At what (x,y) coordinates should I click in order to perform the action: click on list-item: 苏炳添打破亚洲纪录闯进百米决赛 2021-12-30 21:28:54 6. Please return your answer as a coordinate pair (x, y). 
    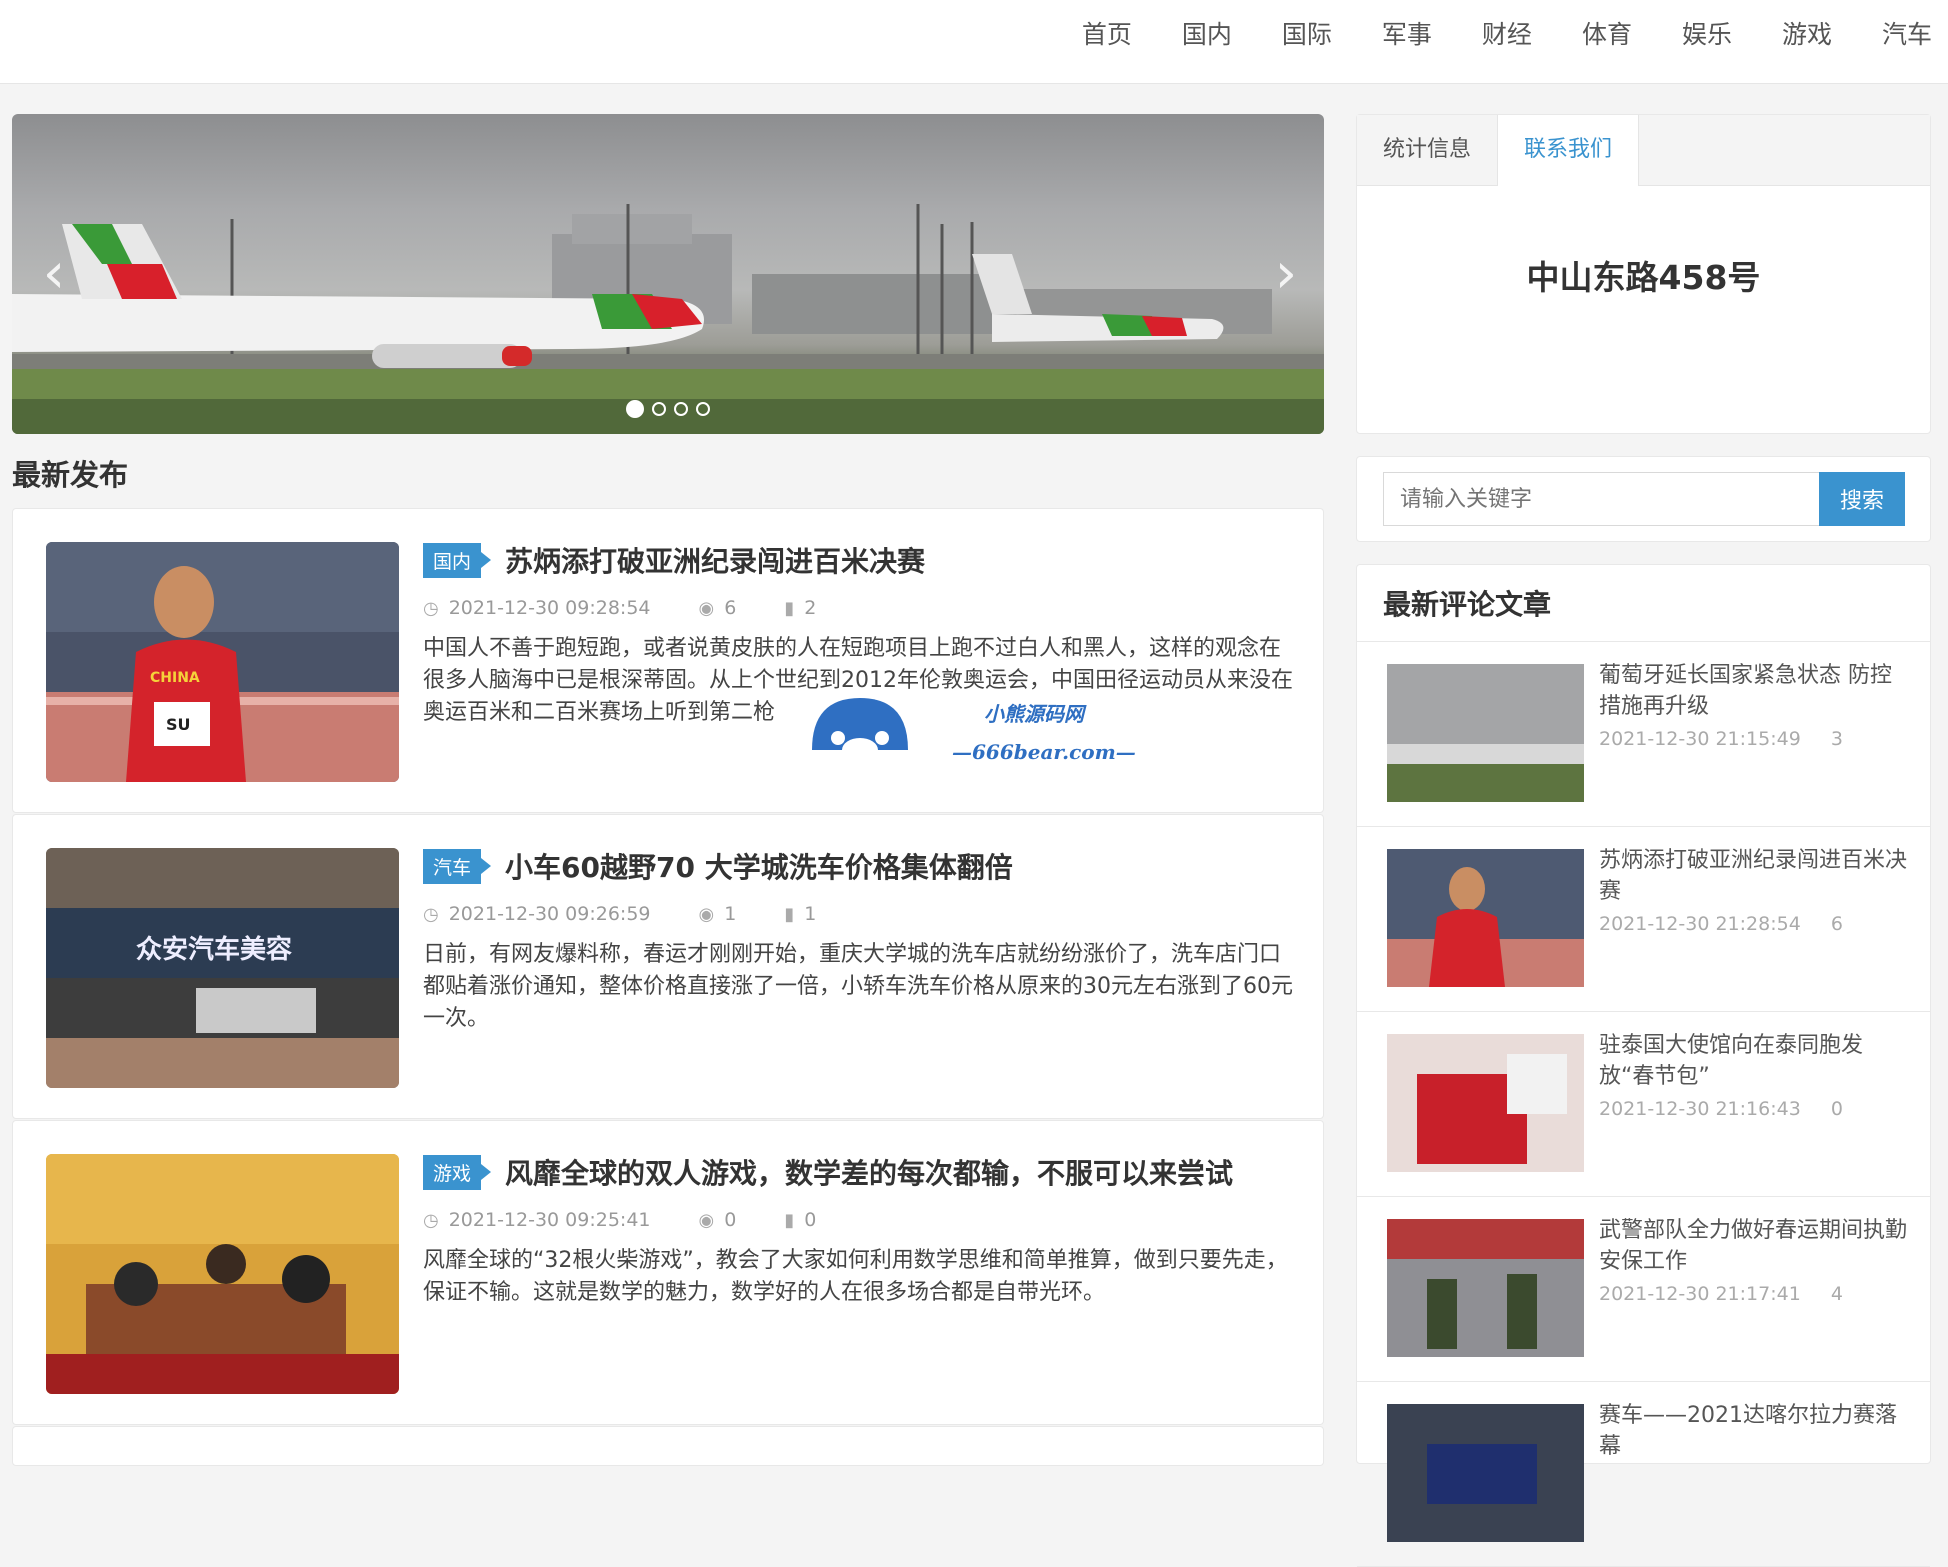
    Looking at the image, I should click on (1643, 919).